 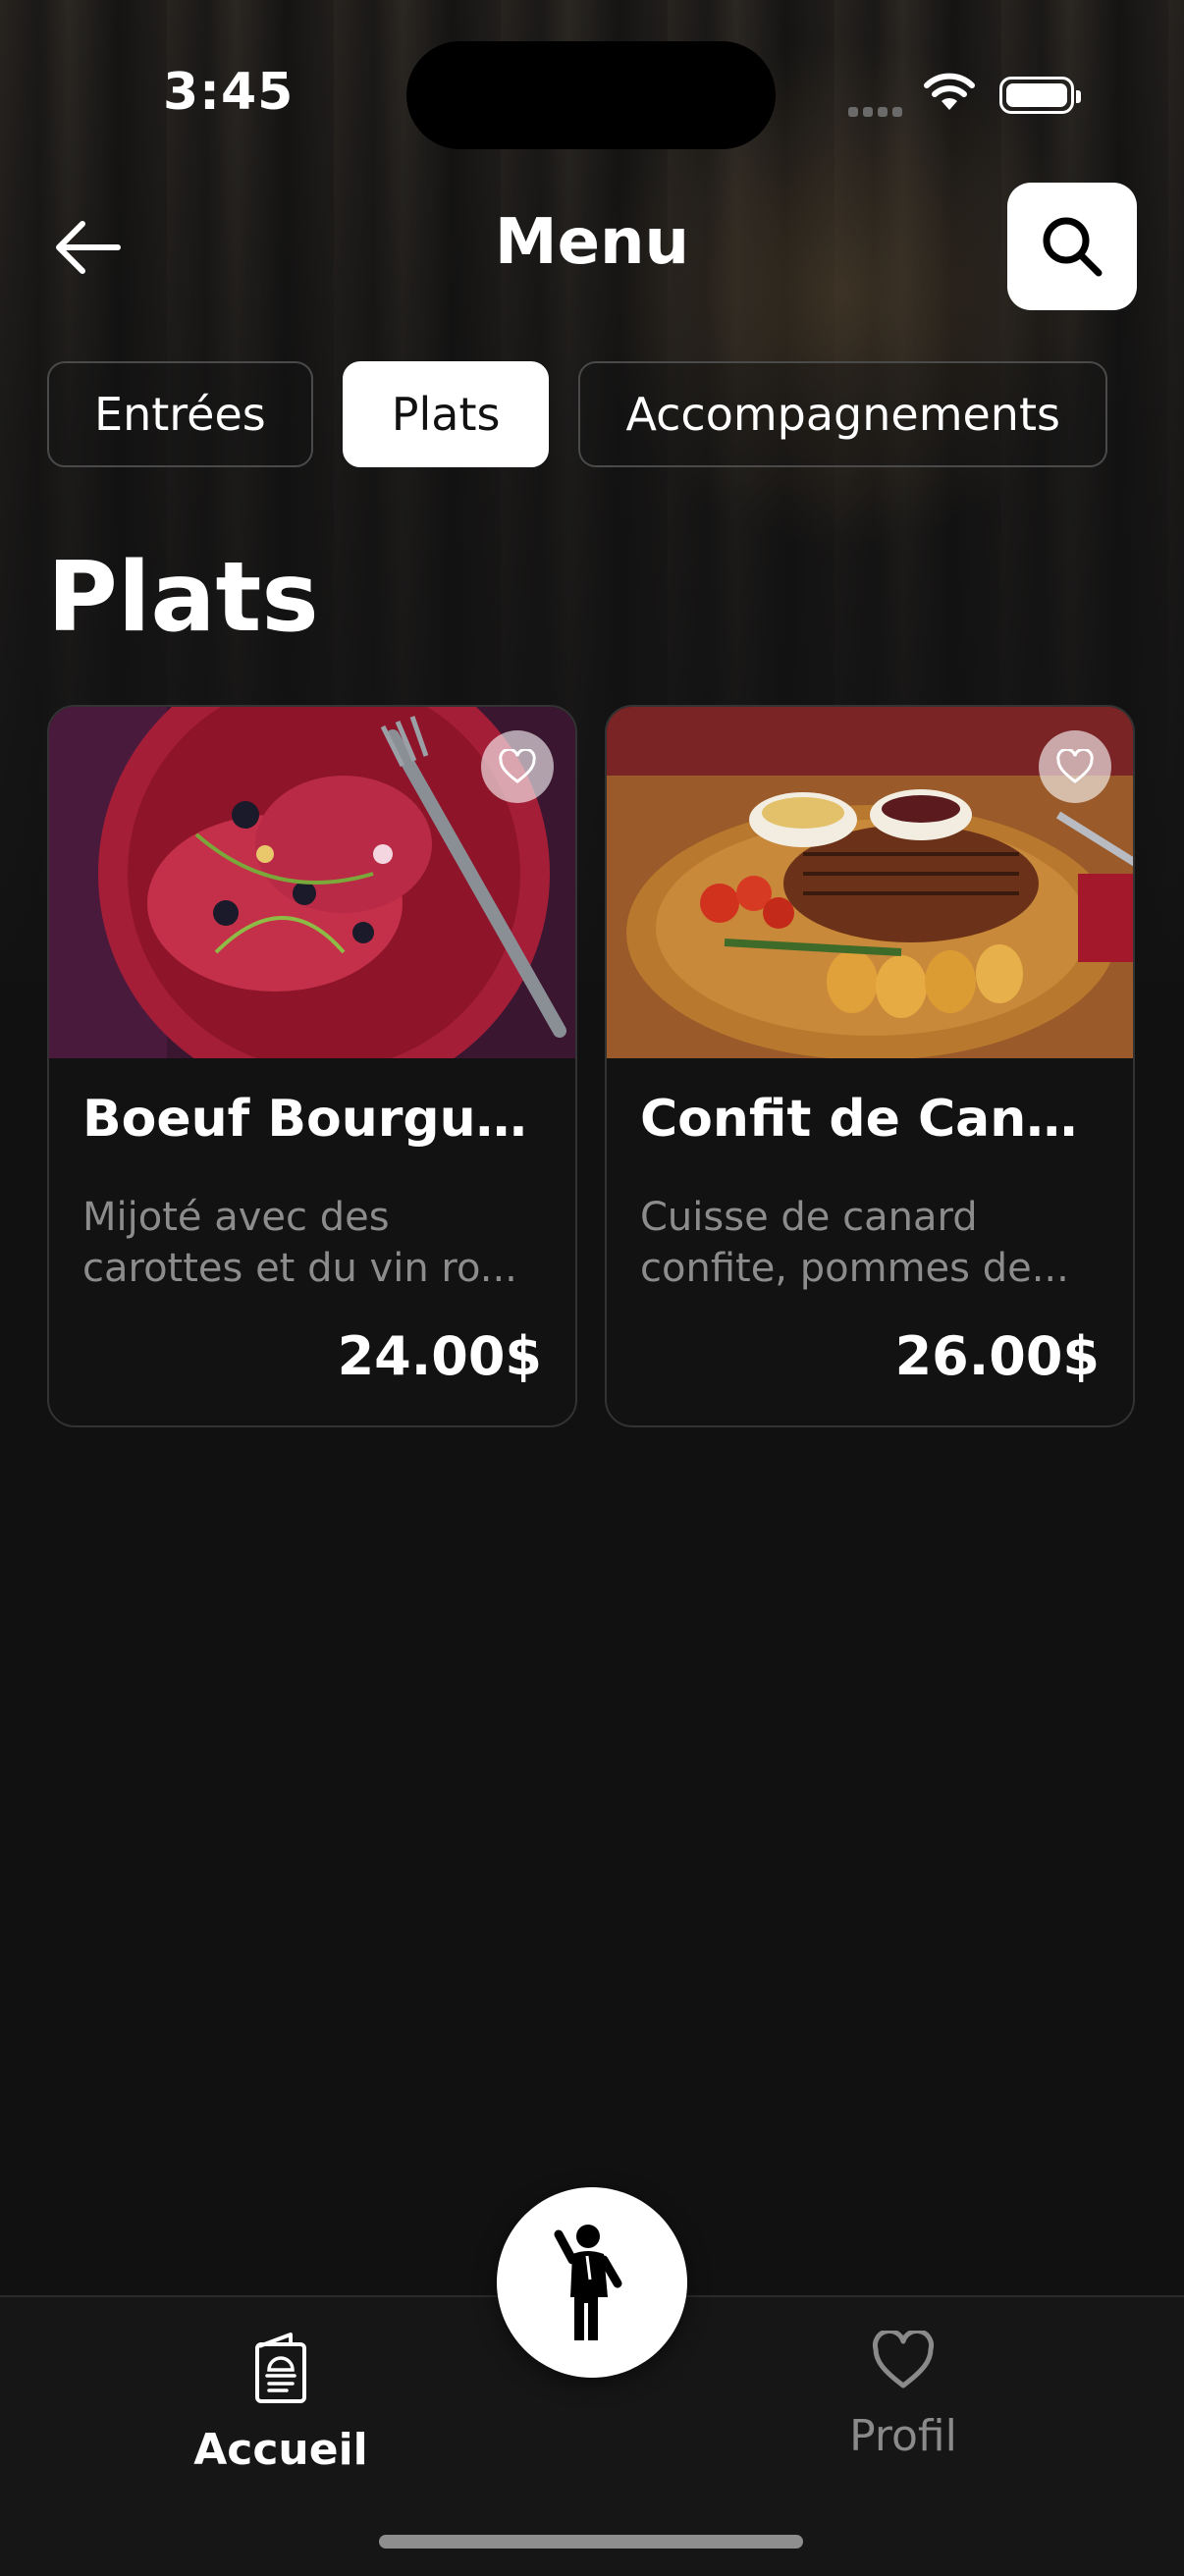 I want to click on dynamic-island, so click(x=591, y=95).